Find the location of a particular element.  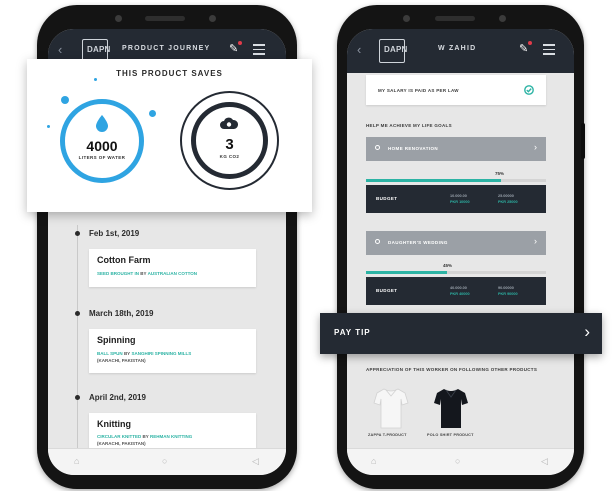

stage-title: Cotton Farm is located at coordinates (124, 260).